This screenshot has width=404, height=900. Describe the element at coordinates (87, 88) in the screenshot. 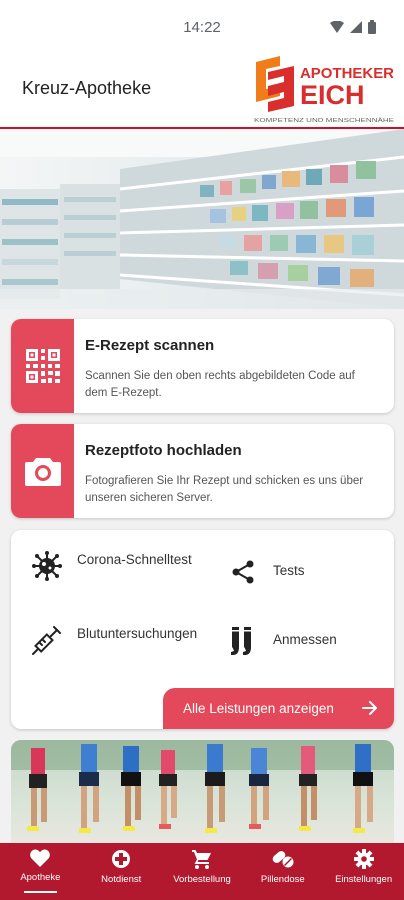

I see `page-title: Kreuz-Apotheke` at that location.